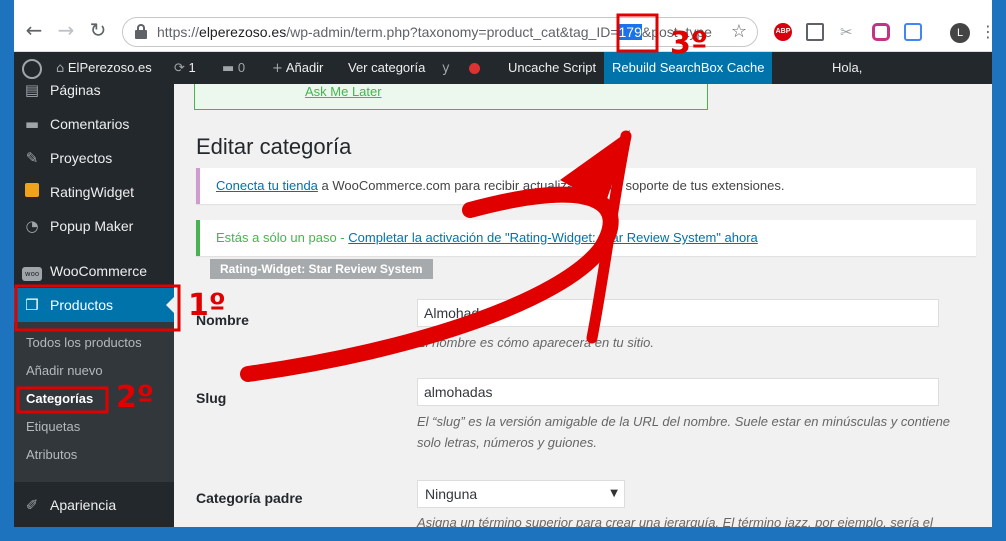 This screenshot has width=1006, height=541. What do you see at coordinates (94, 158) in the screenshot?
I see `sidebar-item-proyectos: ✎ Proyectos` at bounding box center [94, 158].